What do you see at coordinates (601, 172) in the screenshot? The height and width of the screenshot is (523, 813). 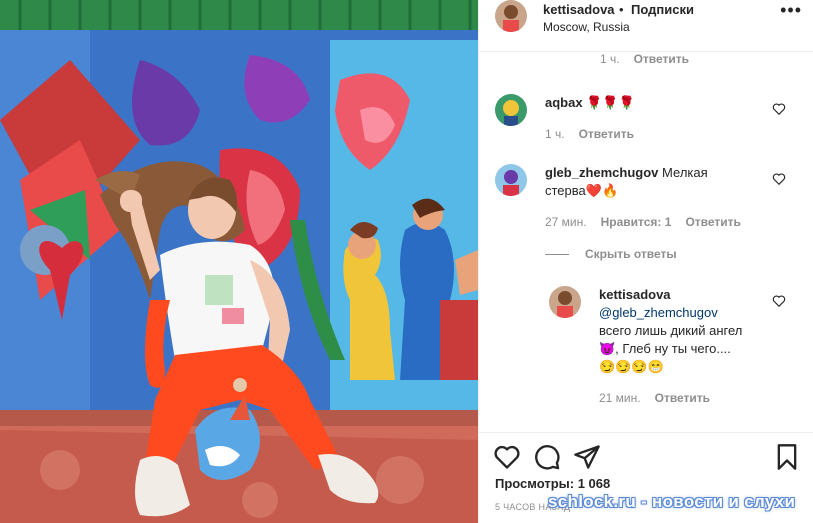 I see `comment-username: gleb_zhemchugov` at bounding box center [601, 172].